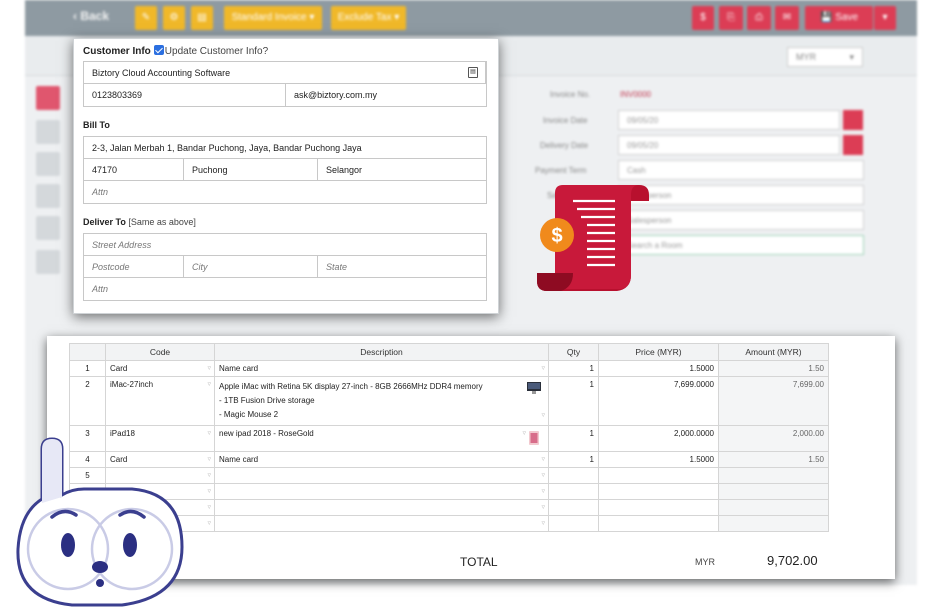  What do you see at coordinates (285, 192) in the screenshot?
I see `bill-attn-field: Attn` at bounding box center [285, 192].